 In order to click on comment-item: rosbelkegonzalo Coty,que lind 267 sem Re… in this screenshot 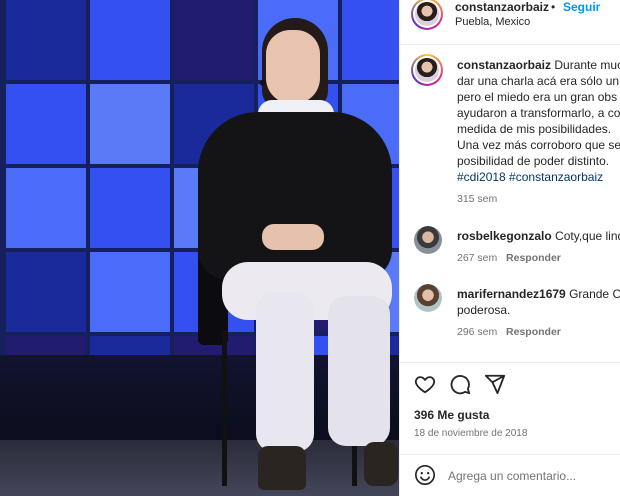, I will do `click(538, 247)`.